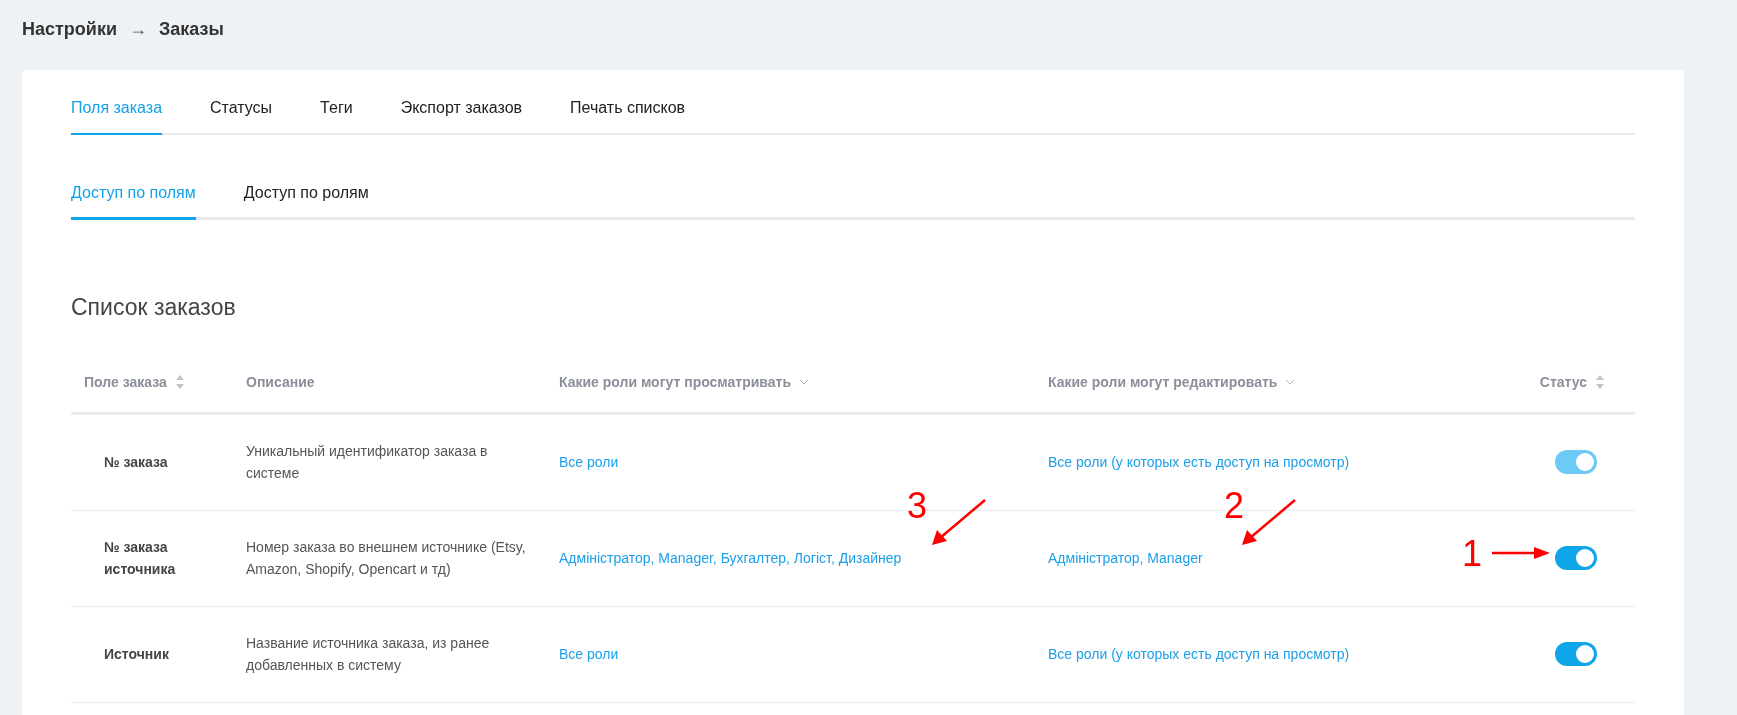  I want to click on field-name: Источник, so click(136, 654).